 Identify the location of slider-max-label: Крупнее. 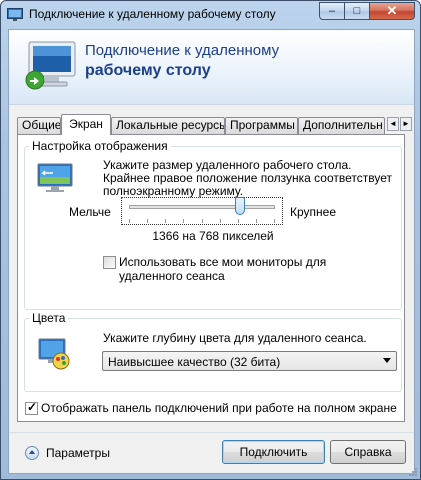
(313, 212).